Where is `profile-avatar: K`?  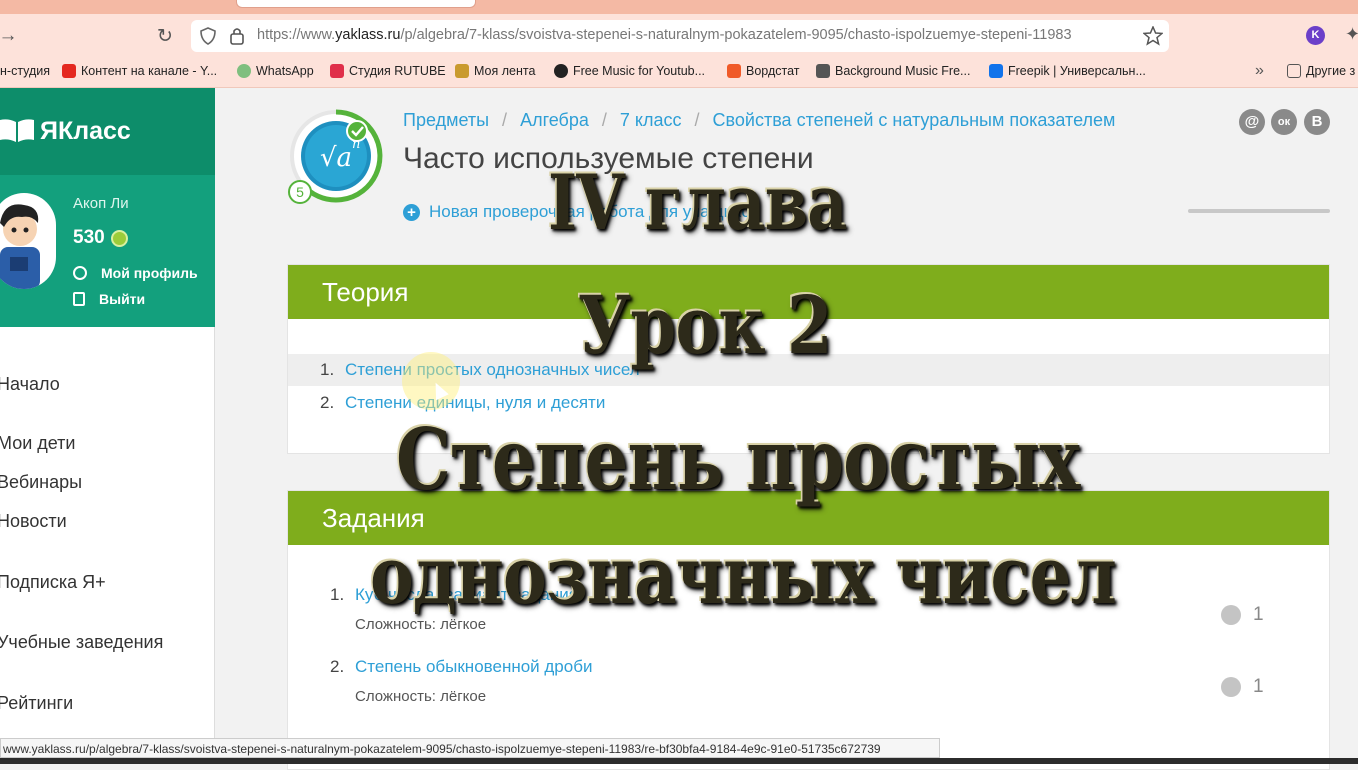 profile-avatar: K is located at coordinates (1315, 35).